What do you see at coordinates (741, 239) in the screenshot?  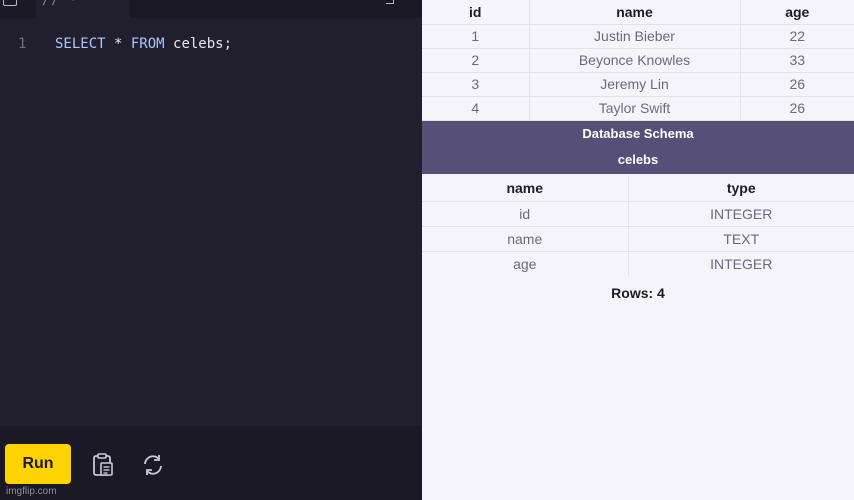 I see `table-cell: TEXT` at bounding box center [741, 239].